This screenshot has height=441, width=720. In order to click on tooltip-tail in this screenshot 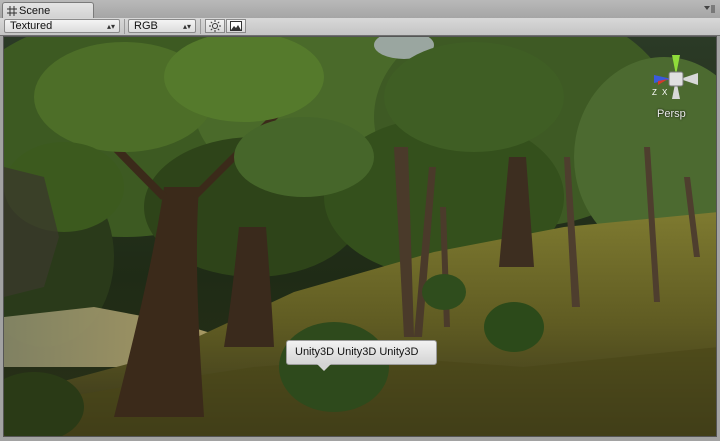, I will do `click(324, 367)`.